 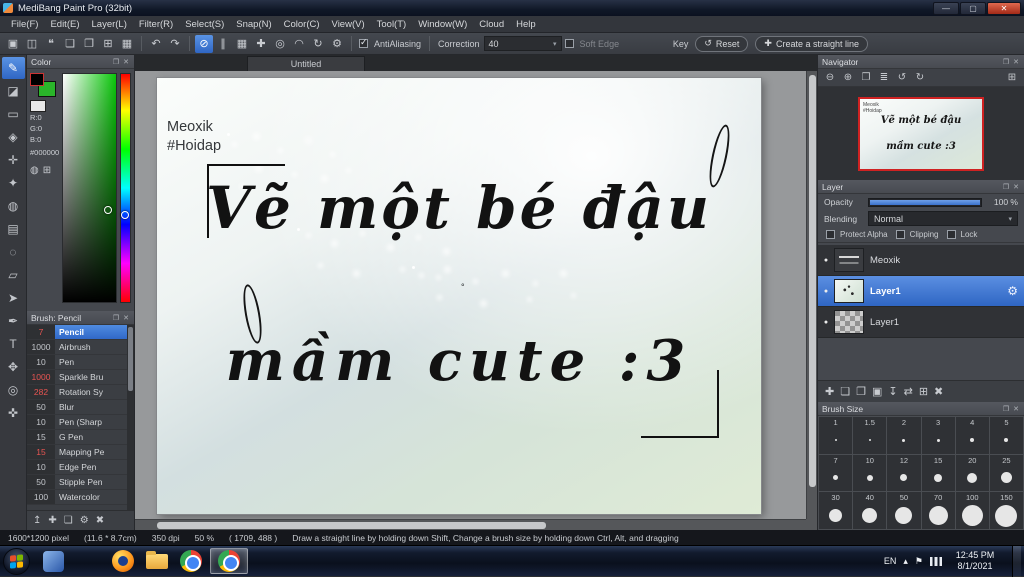 What do you see at coordinates (80, 482) in the screenshot?
I see `brush-item: 50 Stipple Pen` at bounding box center [80, 482].